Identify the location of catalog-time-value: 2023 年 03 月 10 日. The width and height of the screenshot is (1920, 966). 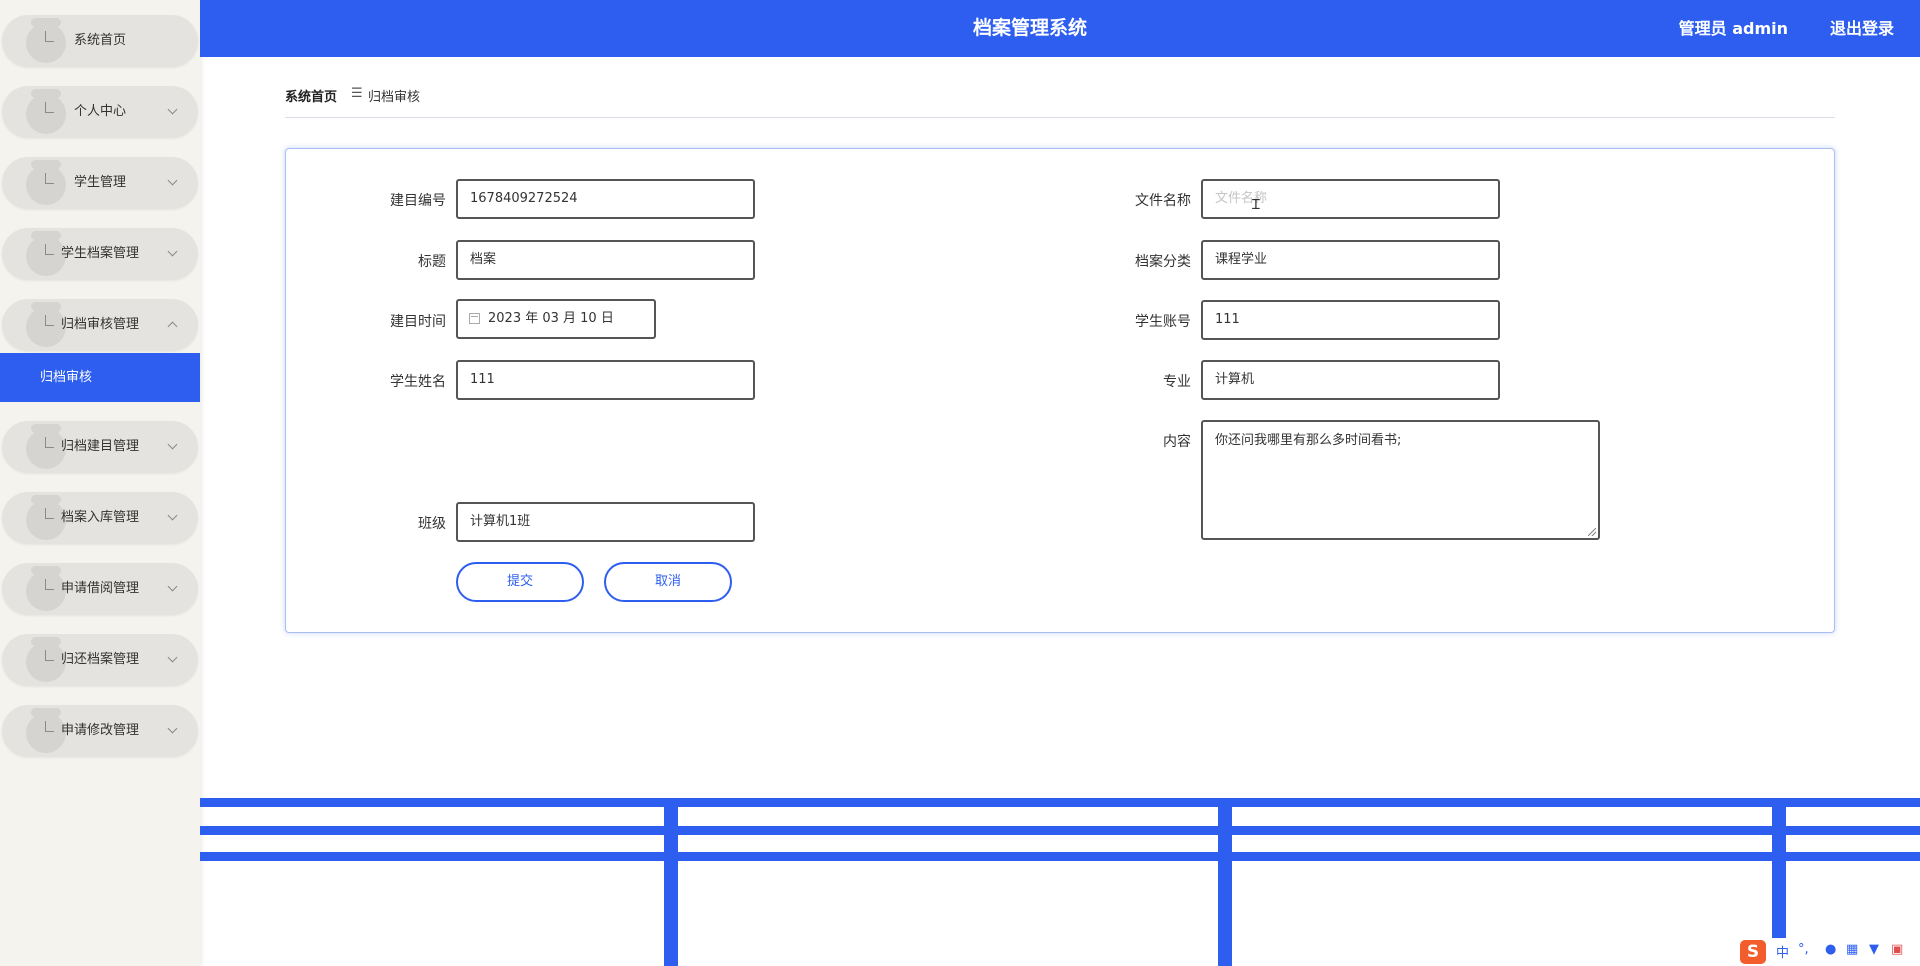
(551, 318).